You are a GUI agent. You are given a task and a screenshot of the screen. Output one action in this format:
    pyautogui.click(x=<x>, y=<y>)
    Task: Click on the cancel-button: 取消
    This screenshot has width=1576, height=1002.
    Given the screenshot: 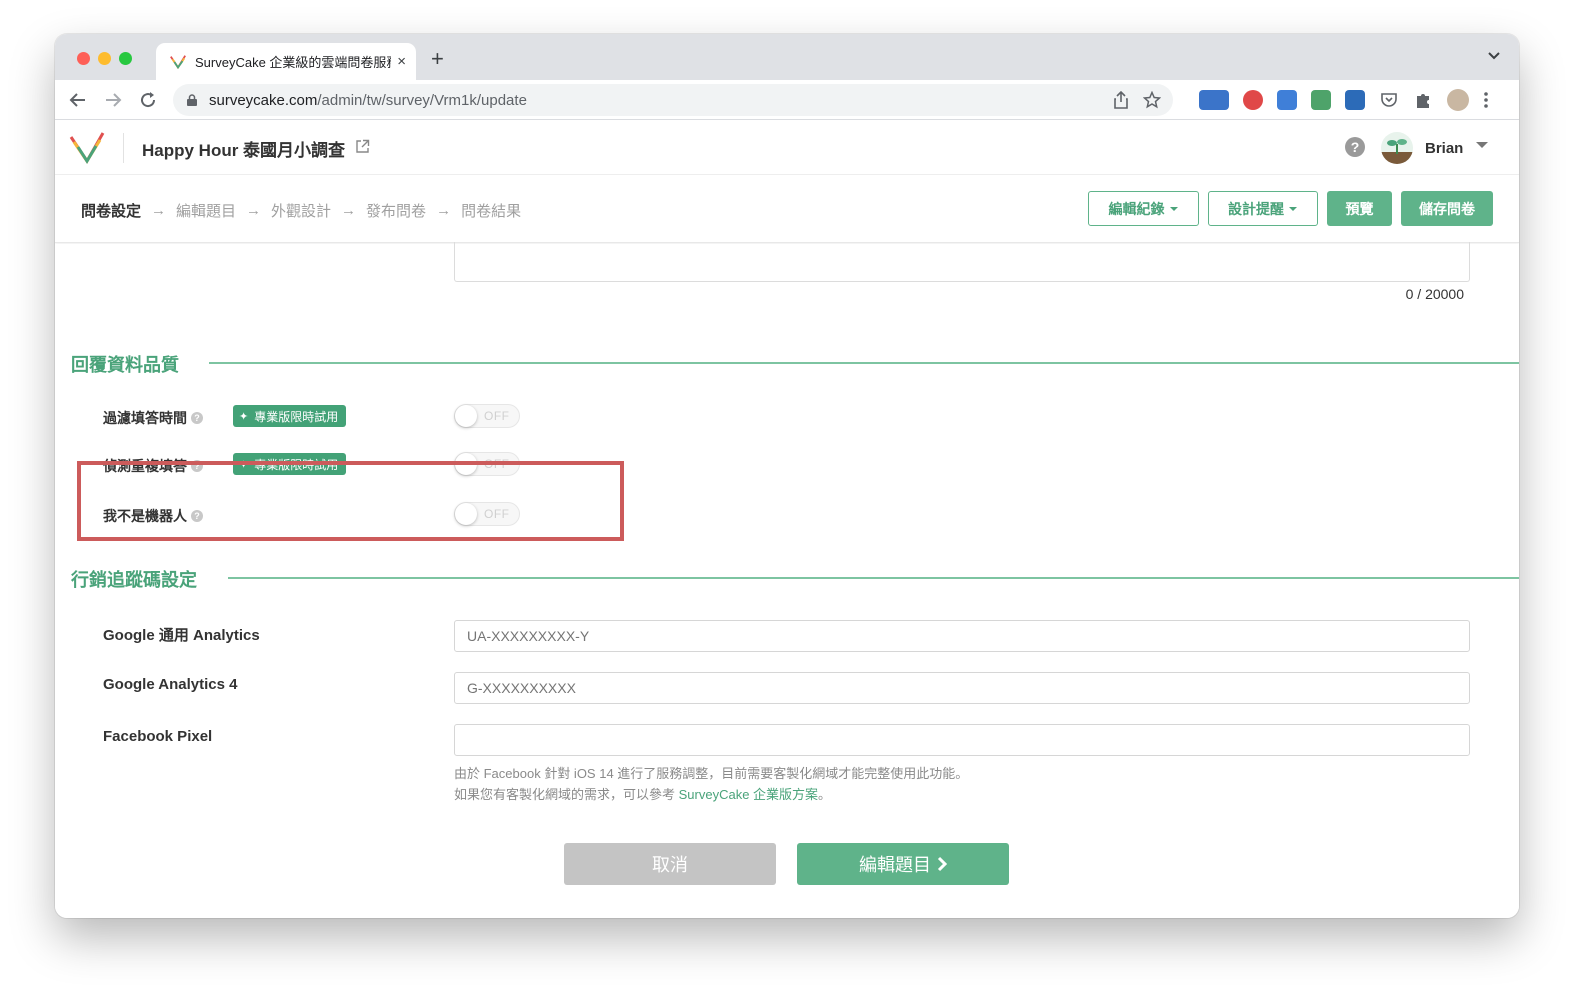 What is the action you would take?
    pyautogui.click(x=670, y=864)
    